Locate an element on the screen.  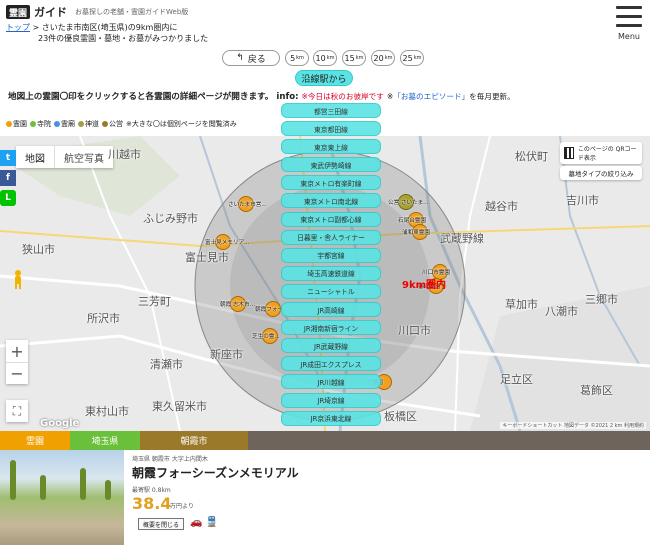
rail-line-button: 東京都田線 is located at coordinates (331, 129).